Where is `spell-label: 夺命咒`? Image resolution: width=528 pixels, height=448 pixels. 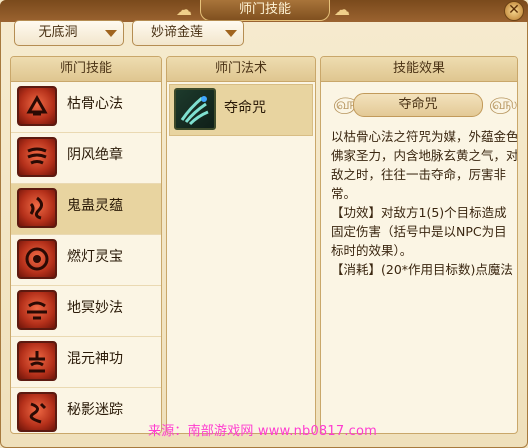
spell-label: 夺命咒 is located at coordinates (245, 108).